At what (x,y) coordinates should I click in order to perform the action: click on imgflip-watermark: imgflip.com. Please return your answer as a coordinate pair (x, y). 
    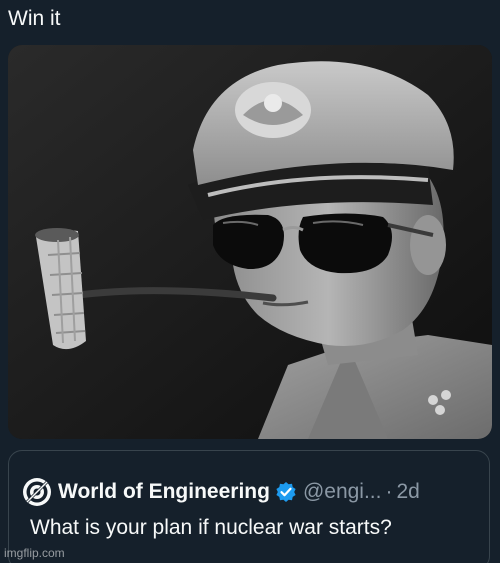
    Looking at the image, I should click on (34, 553).